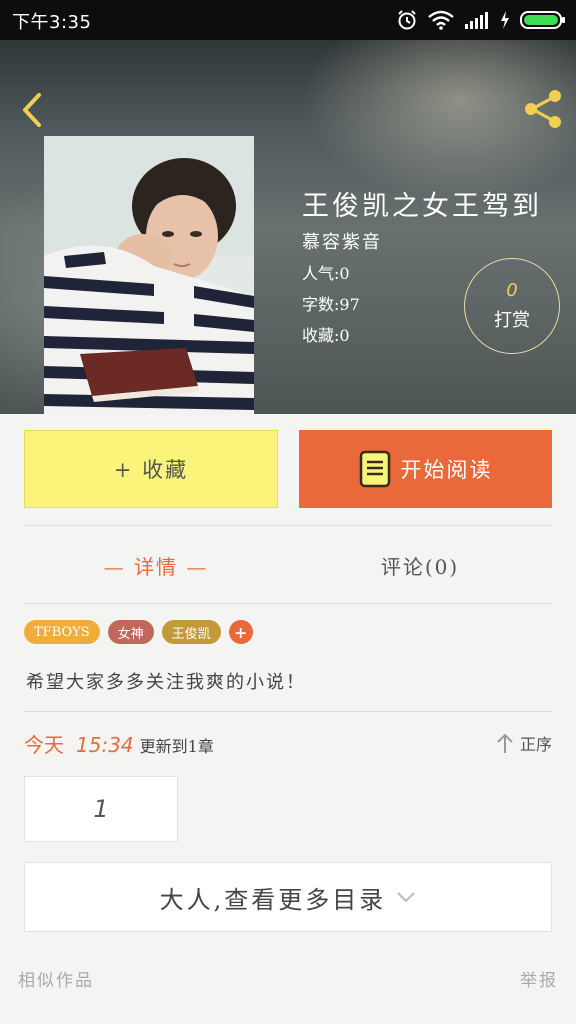 This screenshot has width=576, height=1024. Describe the element at coordinates (505, 743) in the screenshot. I see `arrow-up-icon` at that location.